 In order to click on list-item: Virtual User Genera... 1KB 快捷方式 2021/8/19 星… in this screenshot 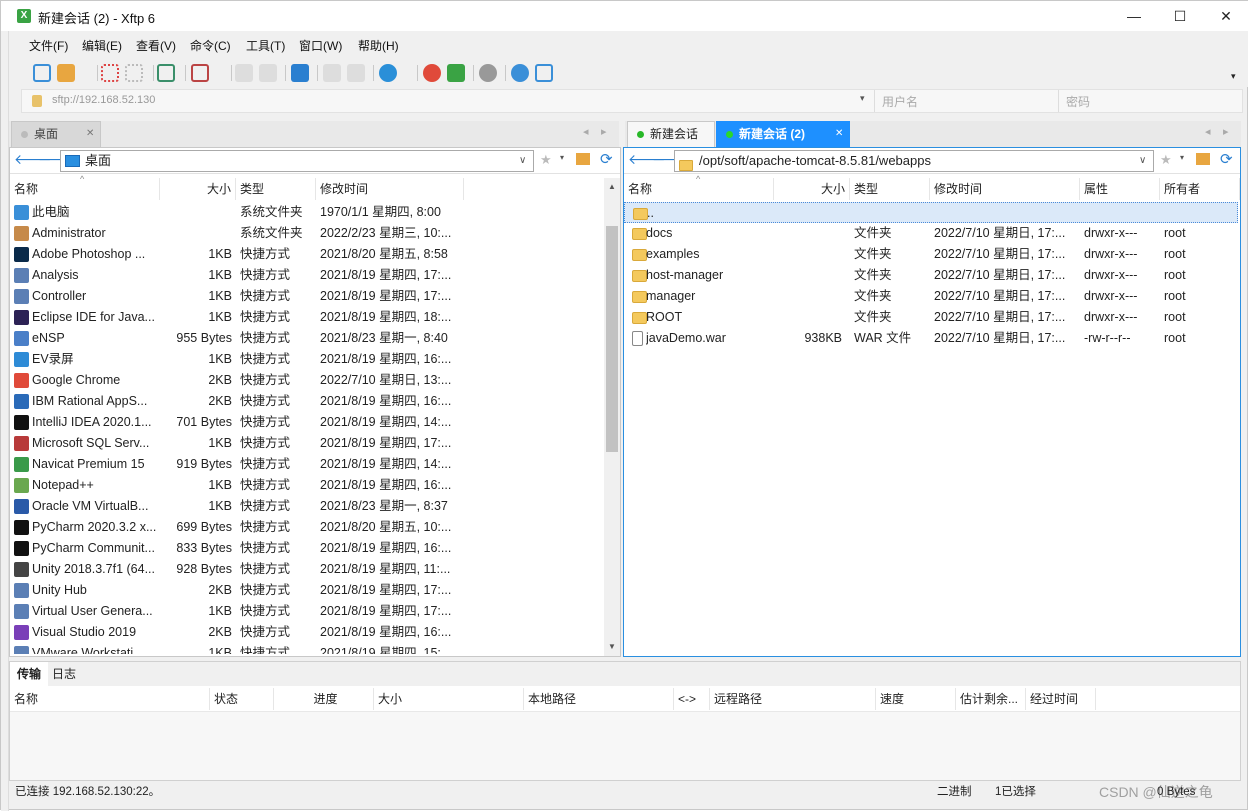, I will do `click(307, 611)`.